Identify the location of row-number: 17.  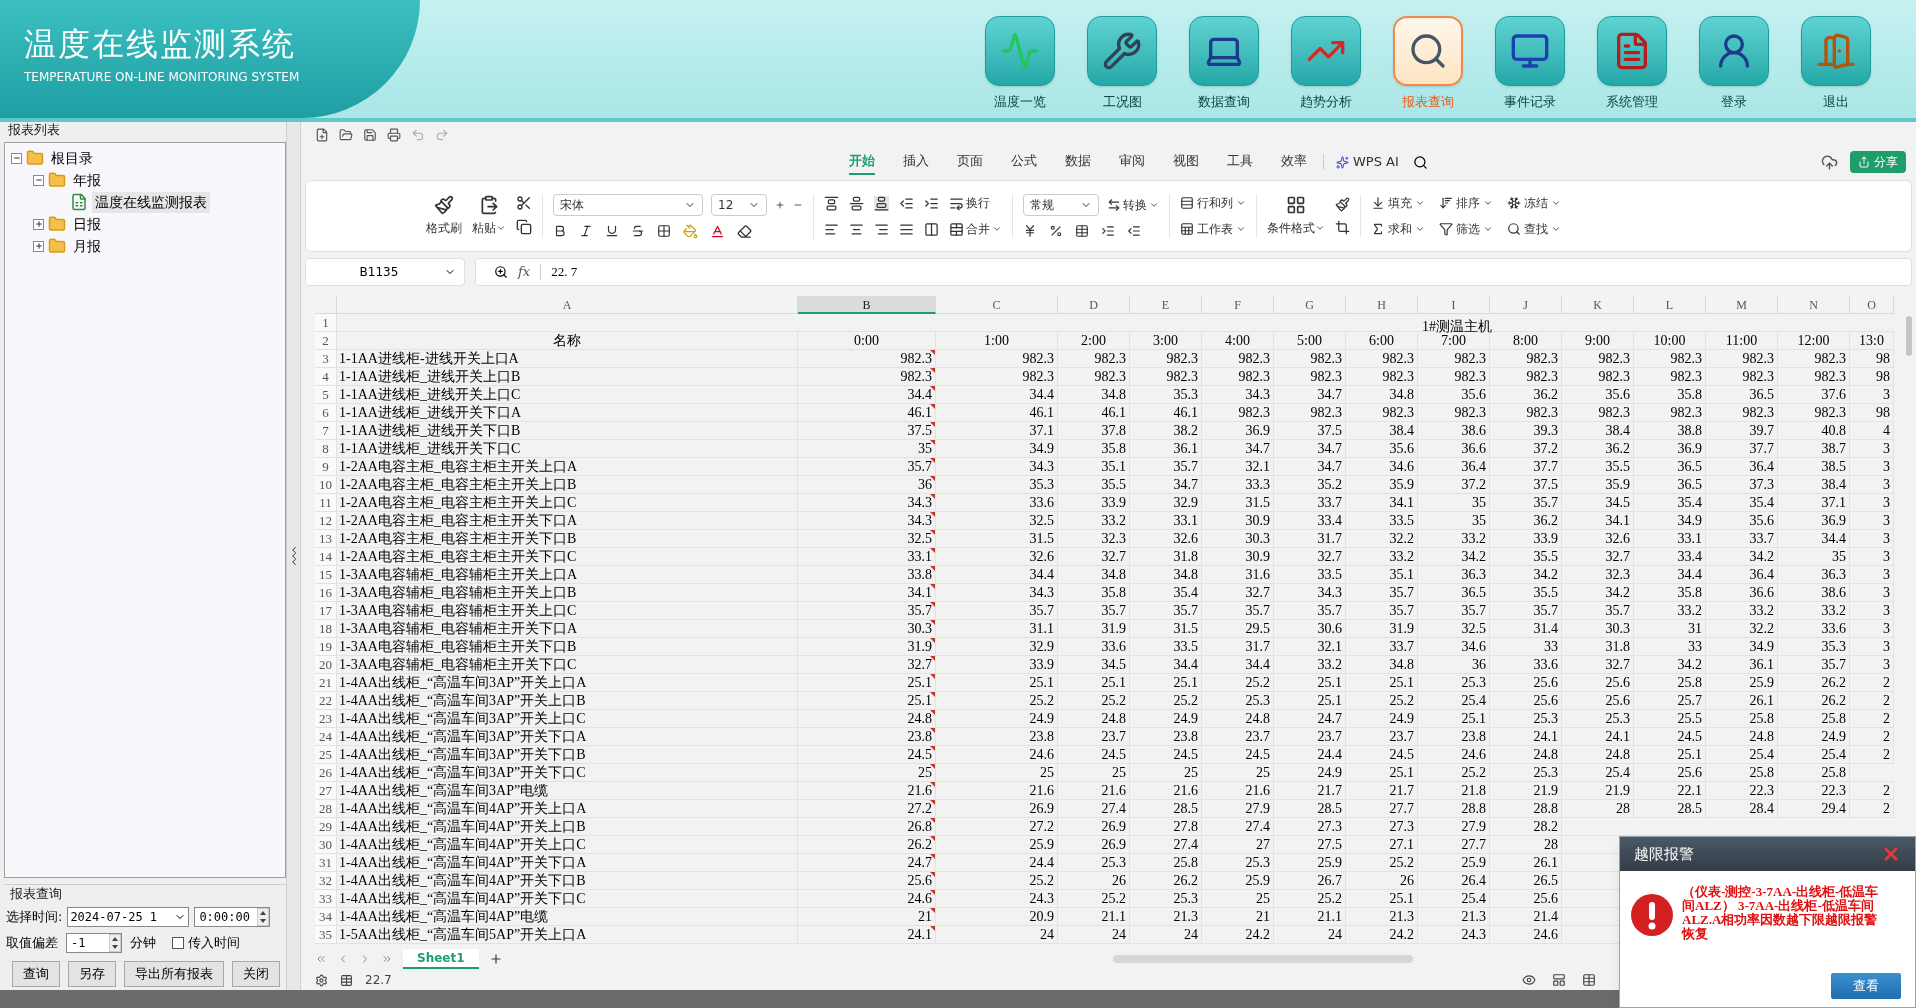
(326, 610).